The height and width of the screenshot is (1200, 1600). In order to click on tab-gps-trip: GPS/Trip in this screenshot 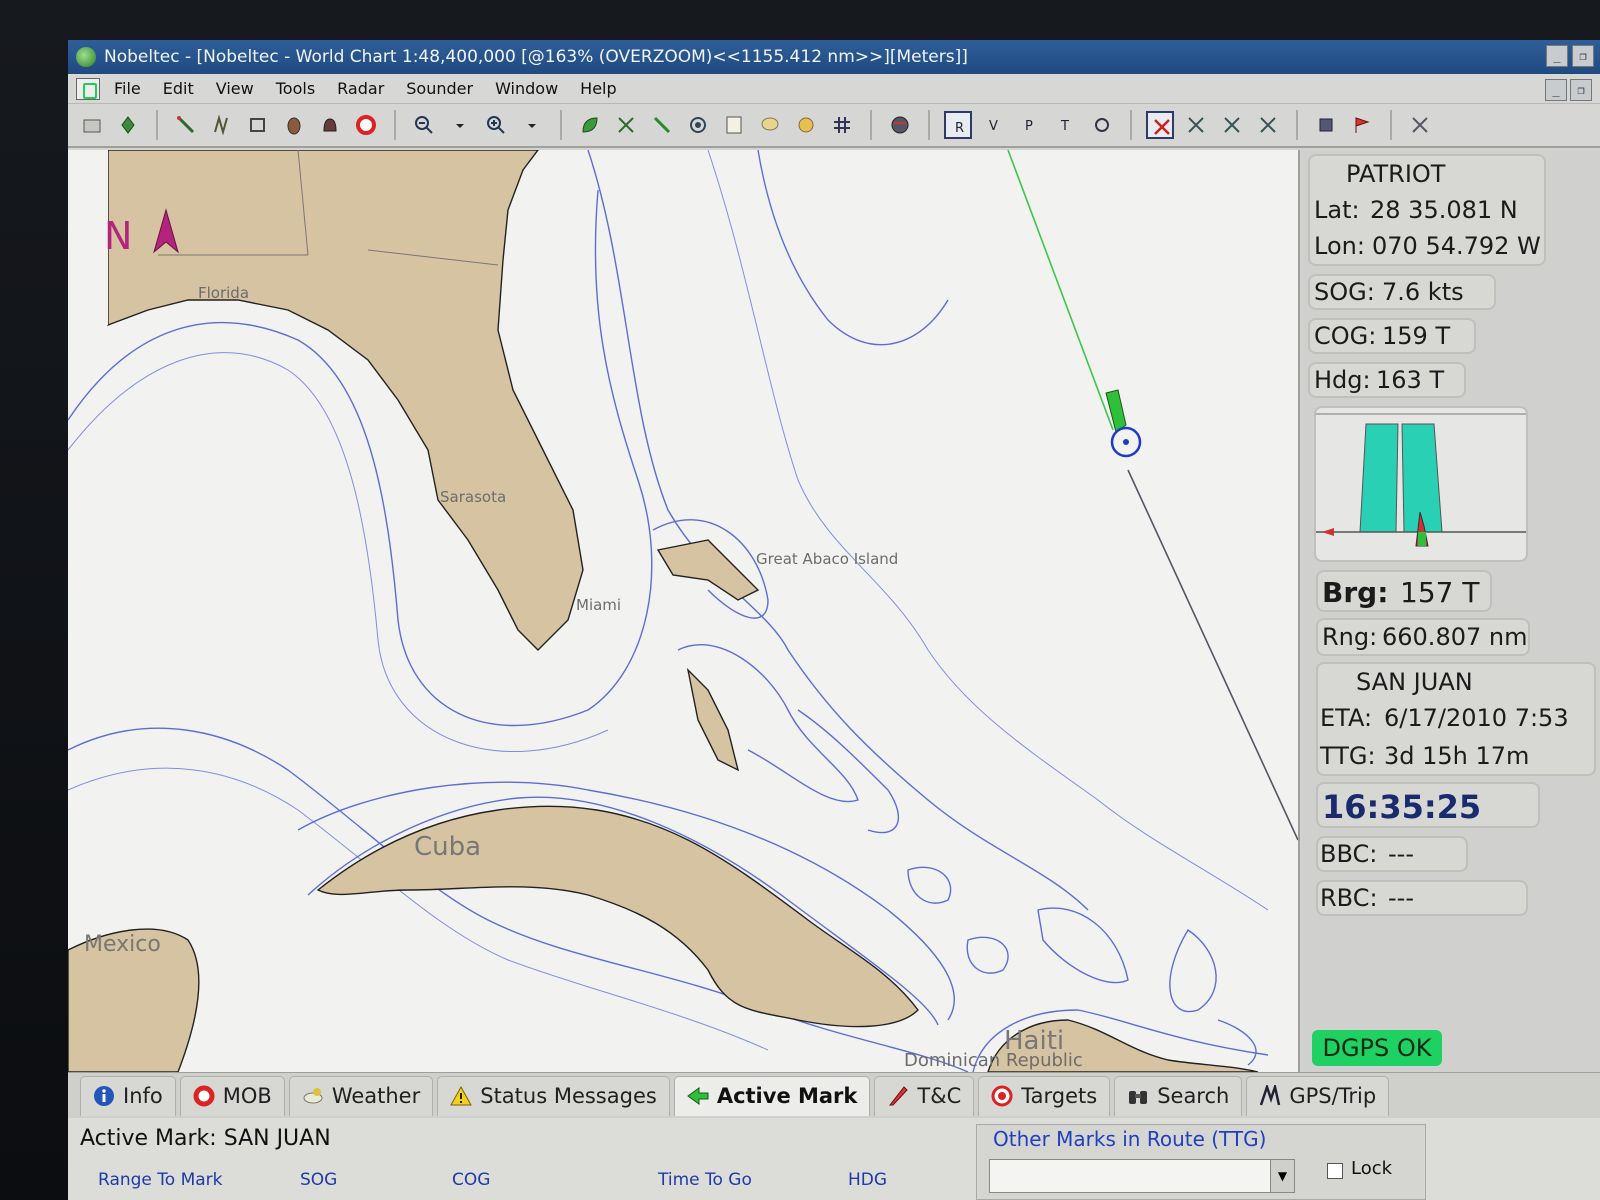, I will do `click(1318, 1095)`.